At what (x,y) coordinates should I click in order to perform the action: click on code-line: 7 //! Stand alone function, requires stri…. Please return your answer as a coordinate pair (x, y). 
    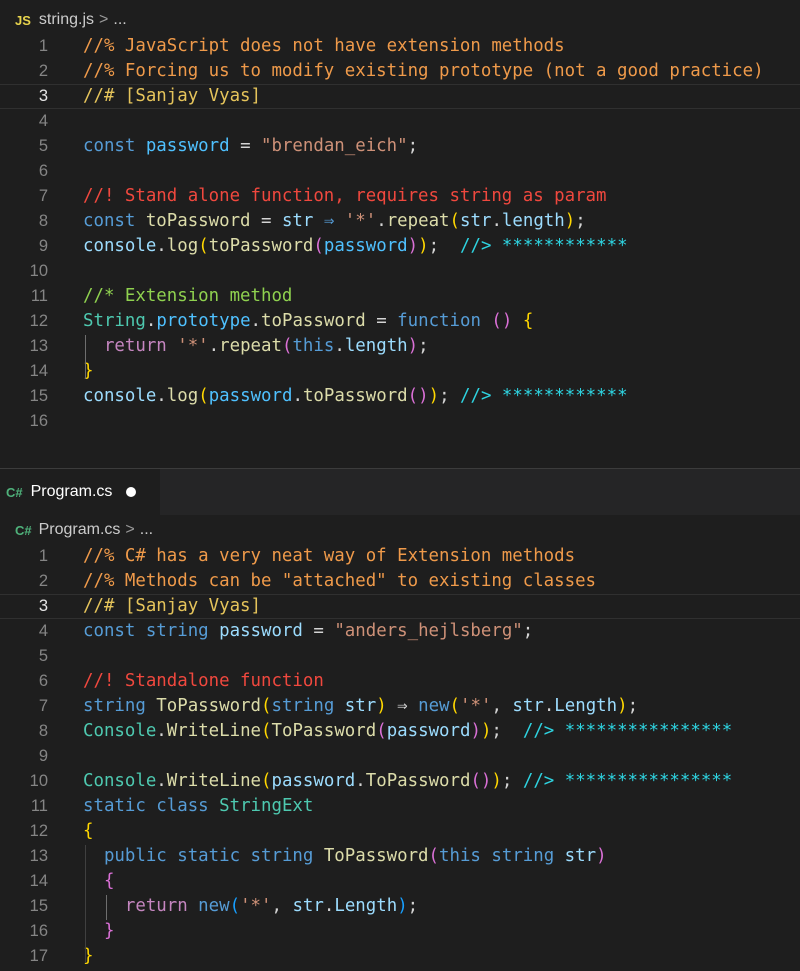
    Looking at the image, I should click on (400, 196).